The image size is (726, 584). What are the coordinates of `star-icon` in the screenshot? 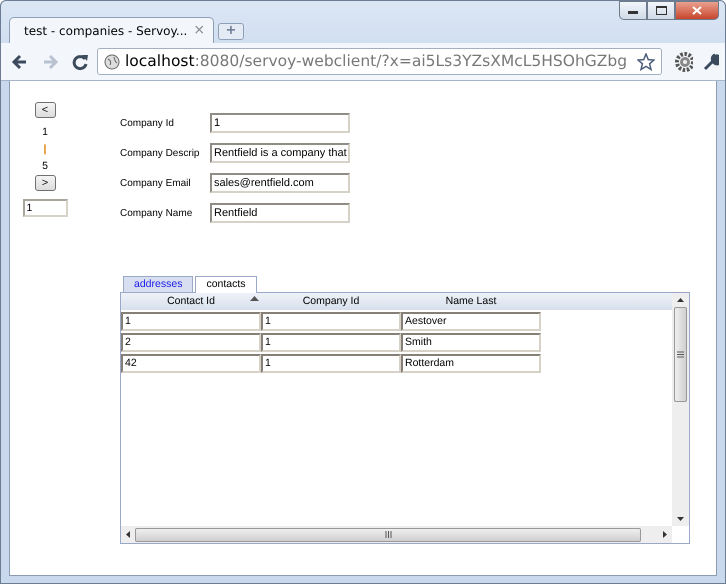 It's located at (646, 61).